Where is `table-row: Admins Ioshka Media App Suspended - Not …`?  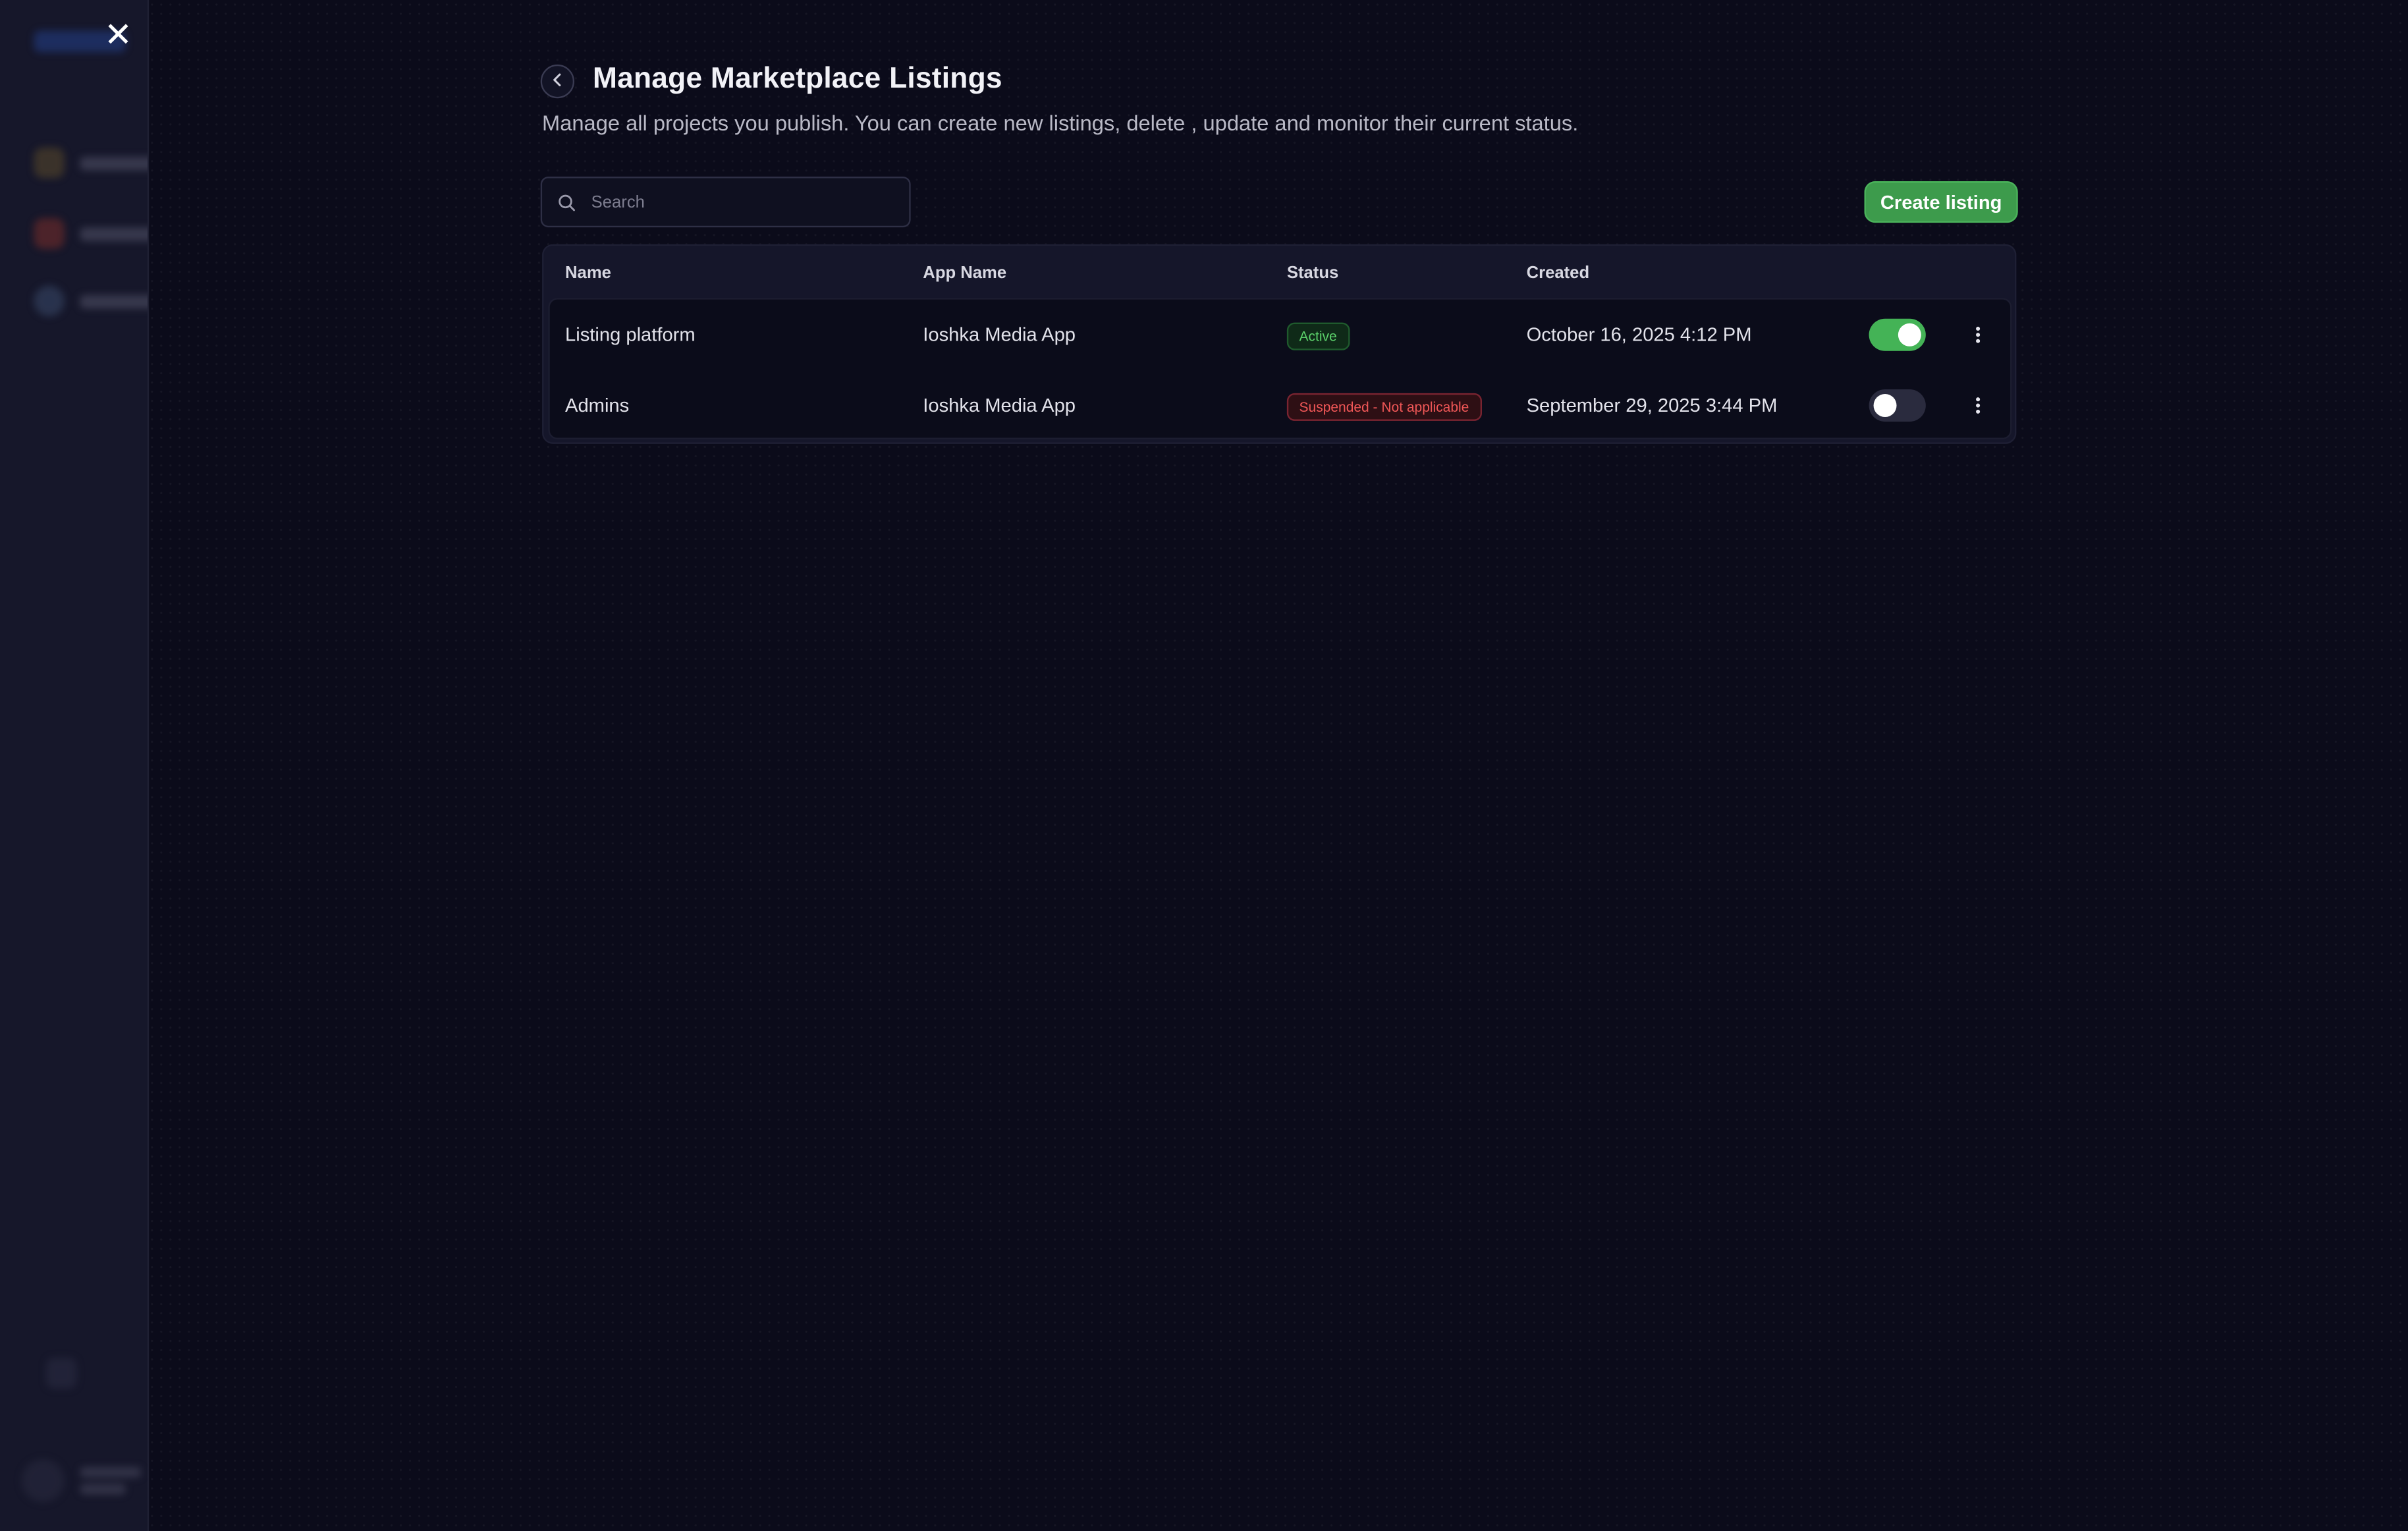
table-row: Admins Ioshka Media App Suspended - Not … is located at coordinates (1280, 406).